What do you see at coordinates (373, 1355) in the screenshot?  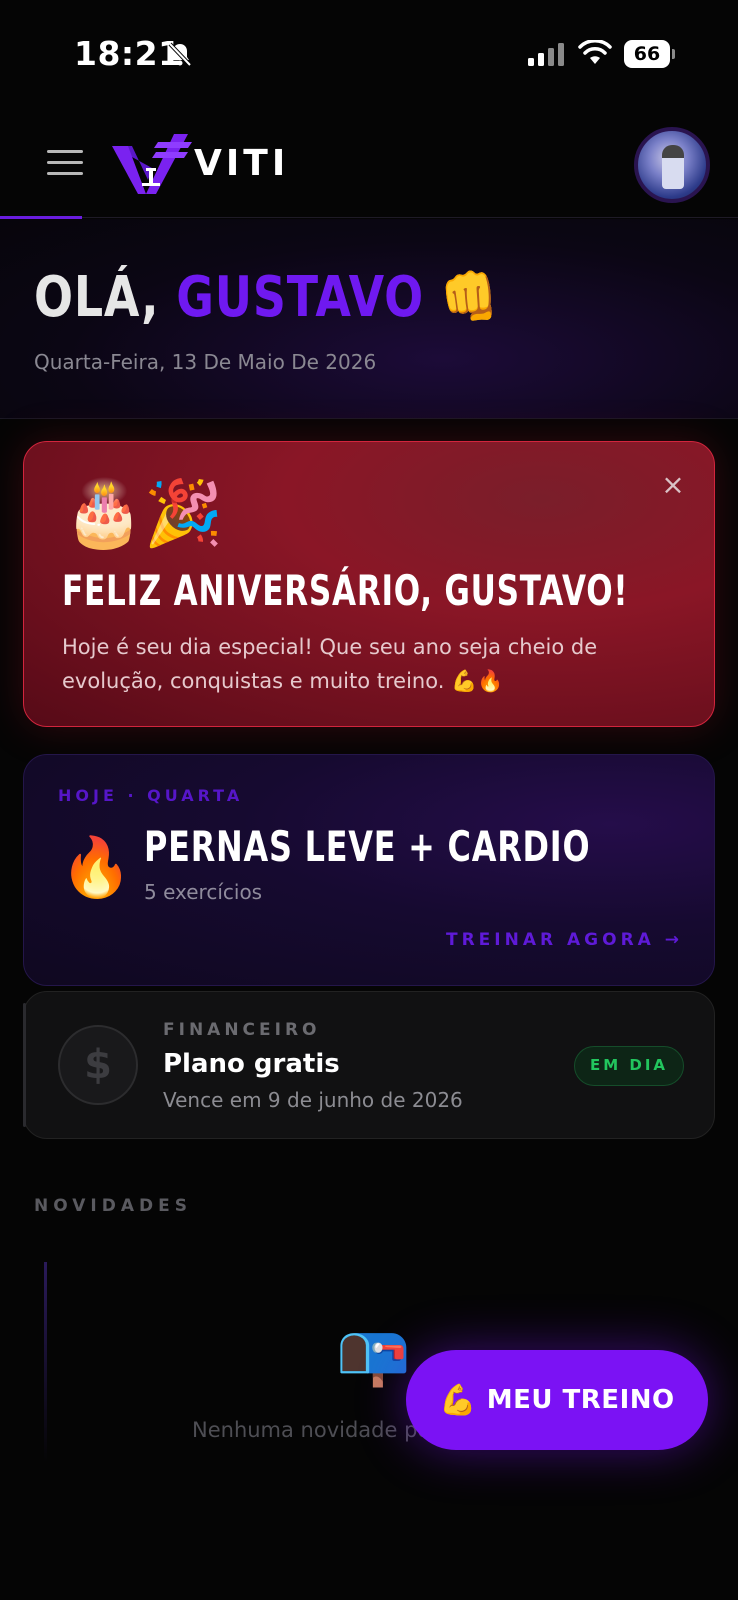 I see `mailbox-emoji-icon: 📭` at bounding box center [373, 1355].